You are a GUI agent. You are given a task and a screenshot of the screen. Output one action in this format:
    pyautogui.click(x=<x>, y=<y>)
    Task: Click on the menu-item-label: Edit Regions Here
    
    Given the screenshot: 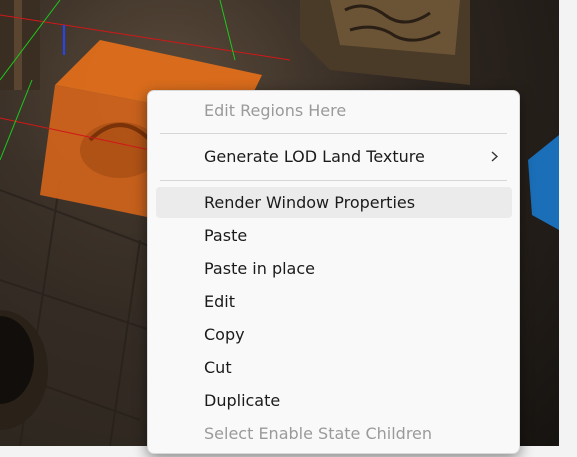 What is the action you would take?
    pyautogui.click(x=275, y=110)
    